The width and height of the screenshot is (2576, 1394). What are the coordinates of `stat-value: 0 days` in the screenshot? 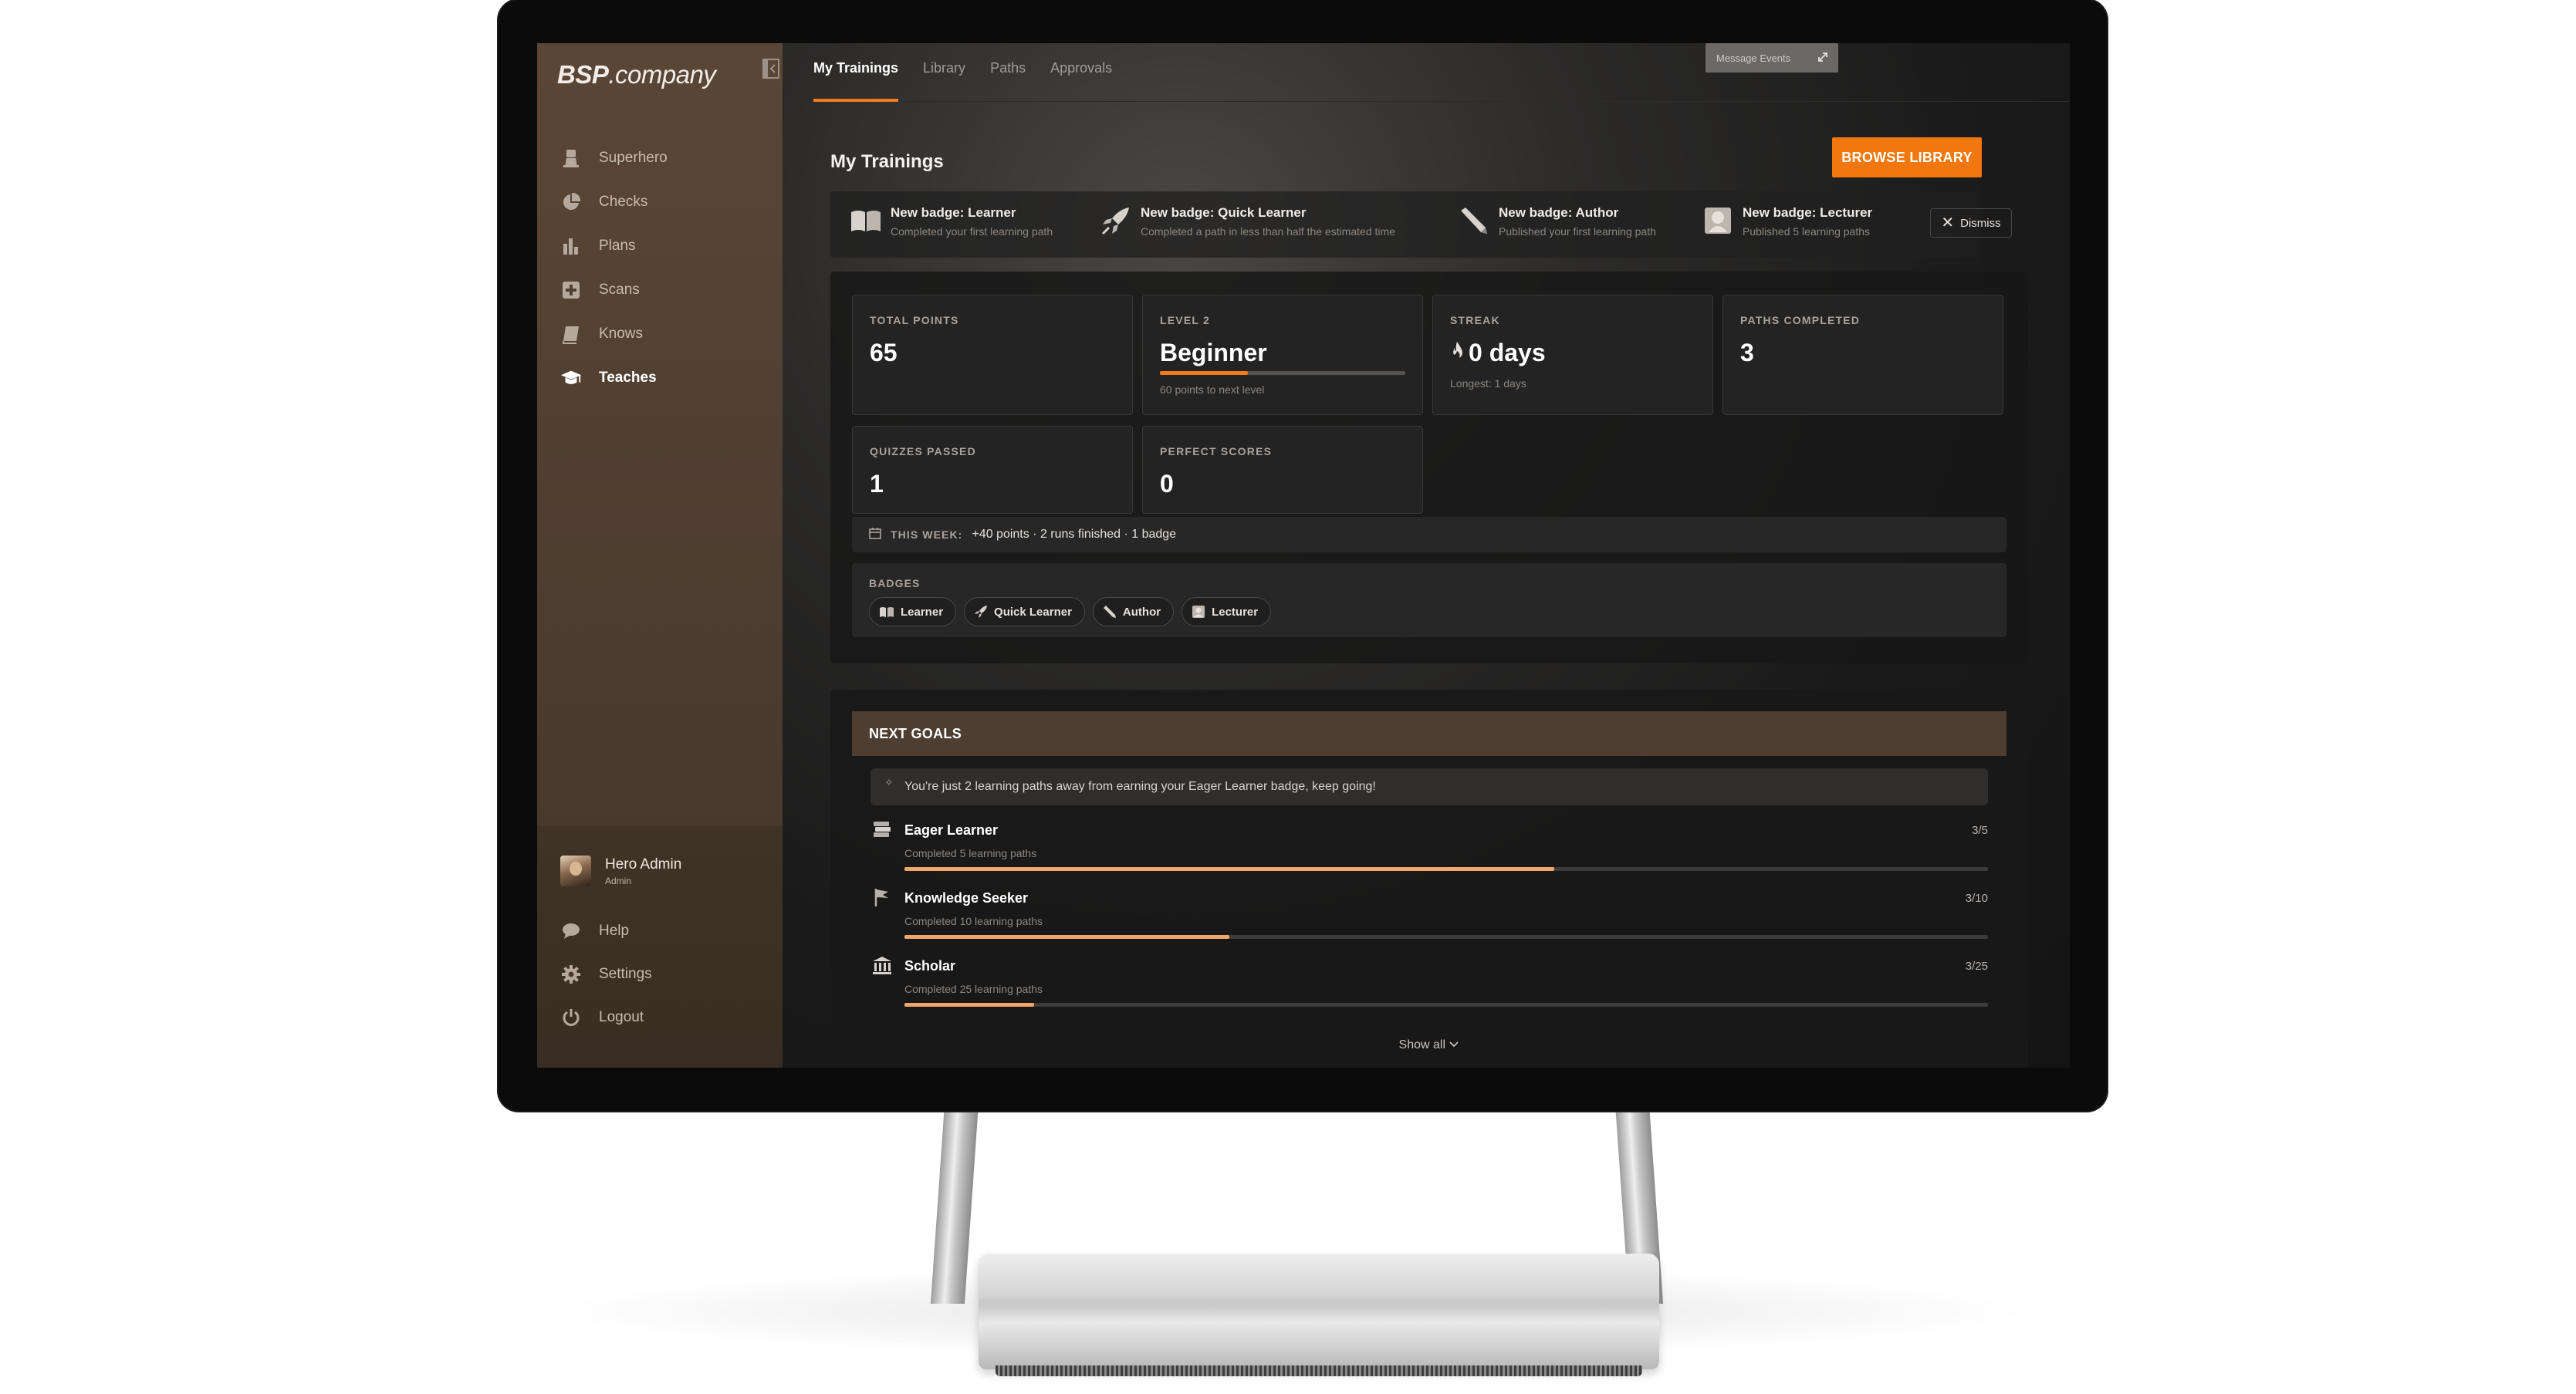 It's located at (1498, 353).